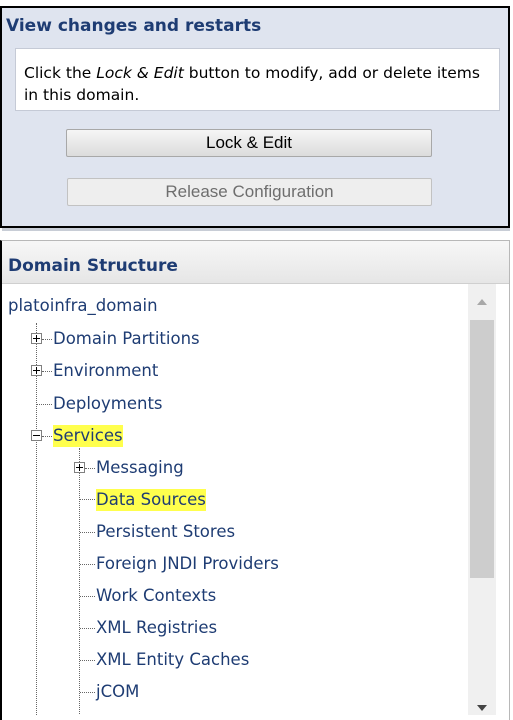  I want to click on tree-item-messaging: Messaging, so click(140, 468).